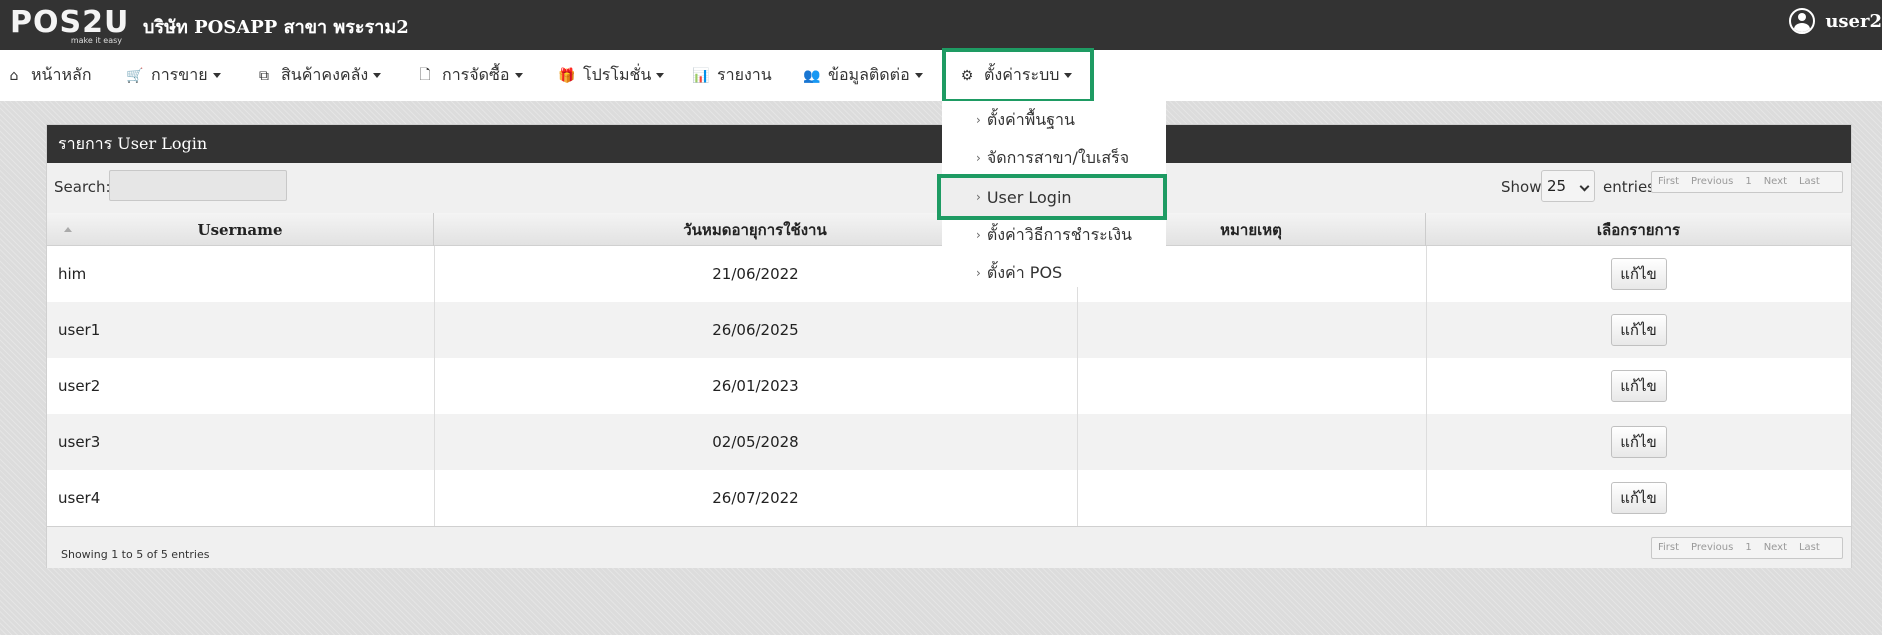 This screenshot has width=1882, height=635. I want to click on cell-username: user3, so click(79, 442).